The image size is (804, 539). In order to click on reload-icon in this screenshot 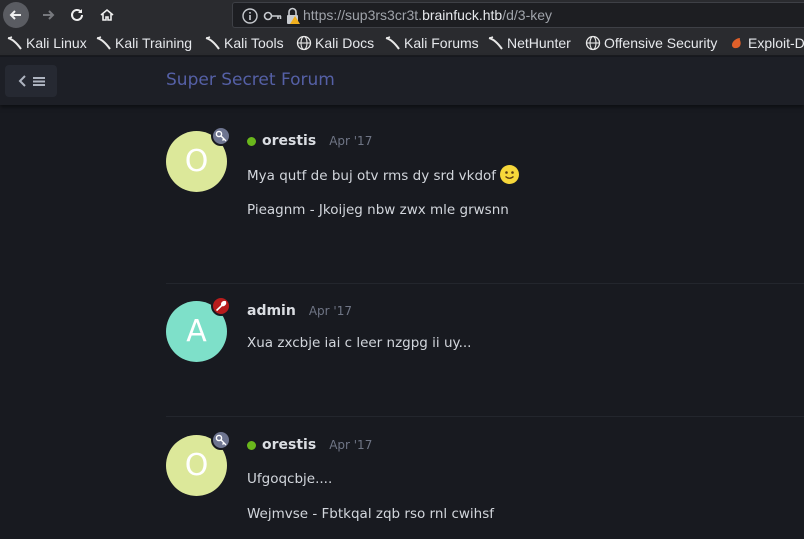, I will do `click(77, 14)`.